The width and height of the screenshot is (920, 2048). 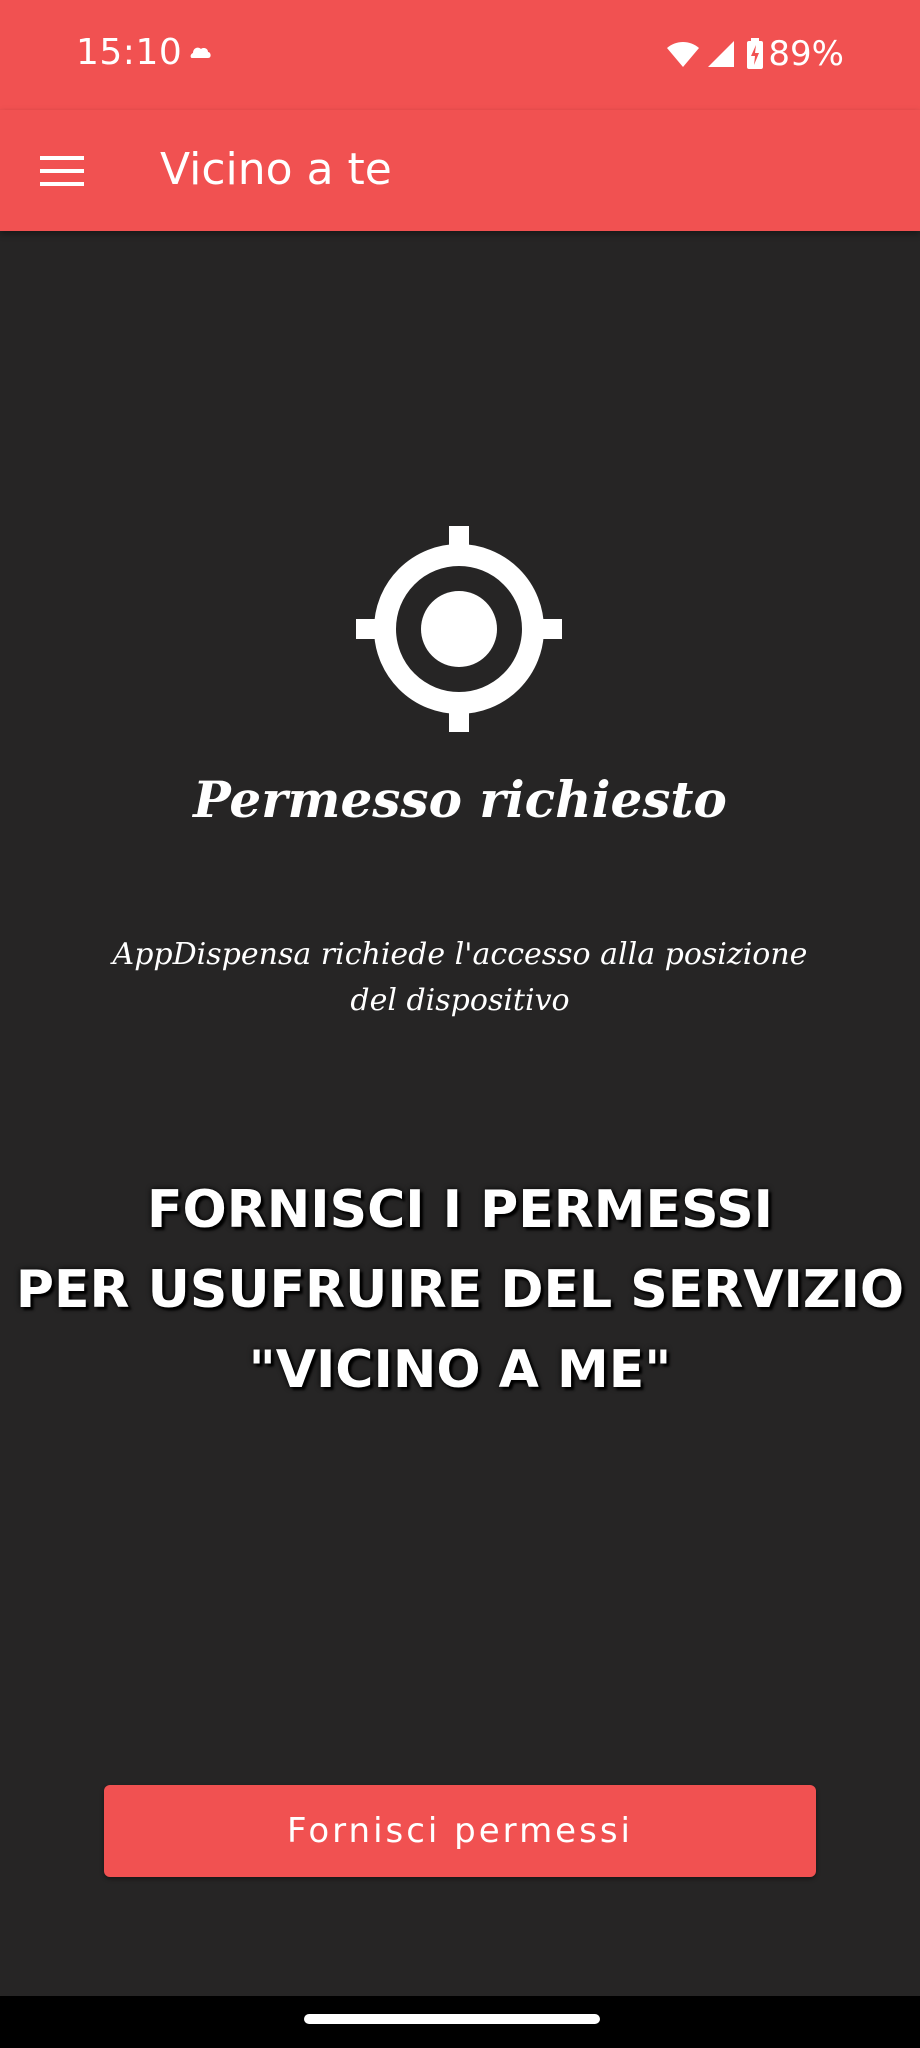 I want to click on signal-icon, so click(x=721, y=54).